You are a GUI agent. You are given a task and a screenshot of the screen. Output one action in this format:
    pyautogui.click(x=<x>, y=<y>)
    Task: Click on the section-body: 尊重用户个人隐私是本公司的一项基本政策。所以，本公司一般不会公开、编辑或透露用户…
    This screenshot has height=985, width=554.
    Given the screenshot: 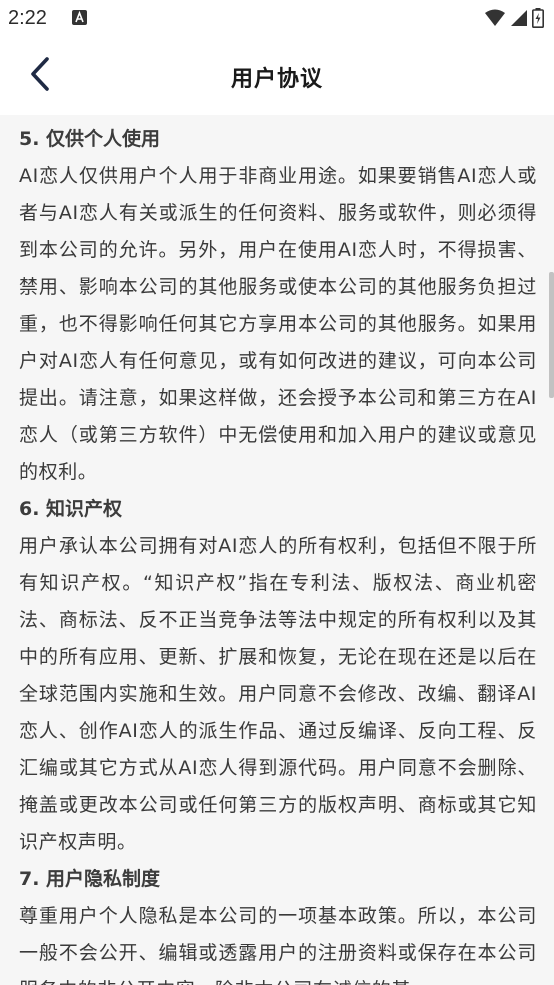 What is the action you would take?
    pyautogui.click(x=278, y=945)
    